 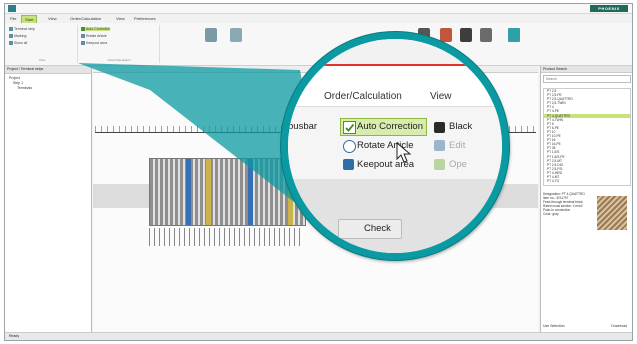 What do you see at coordinates (514, 35) in the screenshot?
I see `filter-icon` at bounding box center [514, 35].